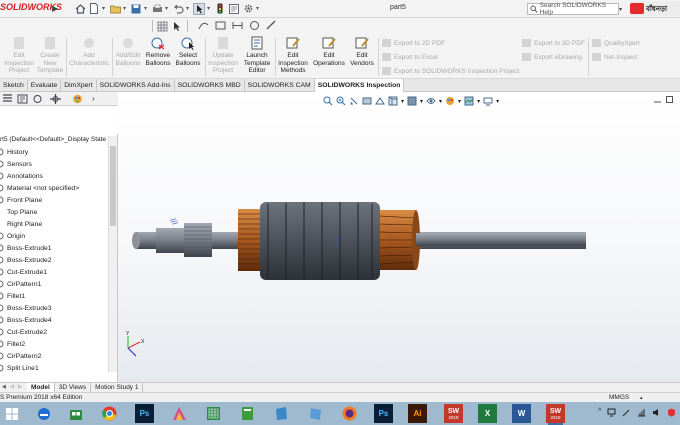  I want to click on export-excel-button: Export to Excel, so click(410, 57).